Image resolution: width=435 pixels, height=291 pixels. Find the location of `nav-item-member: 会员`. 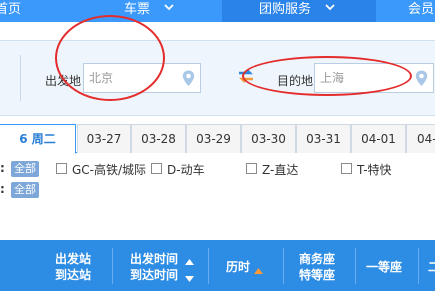

nav-item-member: 会员 is located at coordinates (421, 11).